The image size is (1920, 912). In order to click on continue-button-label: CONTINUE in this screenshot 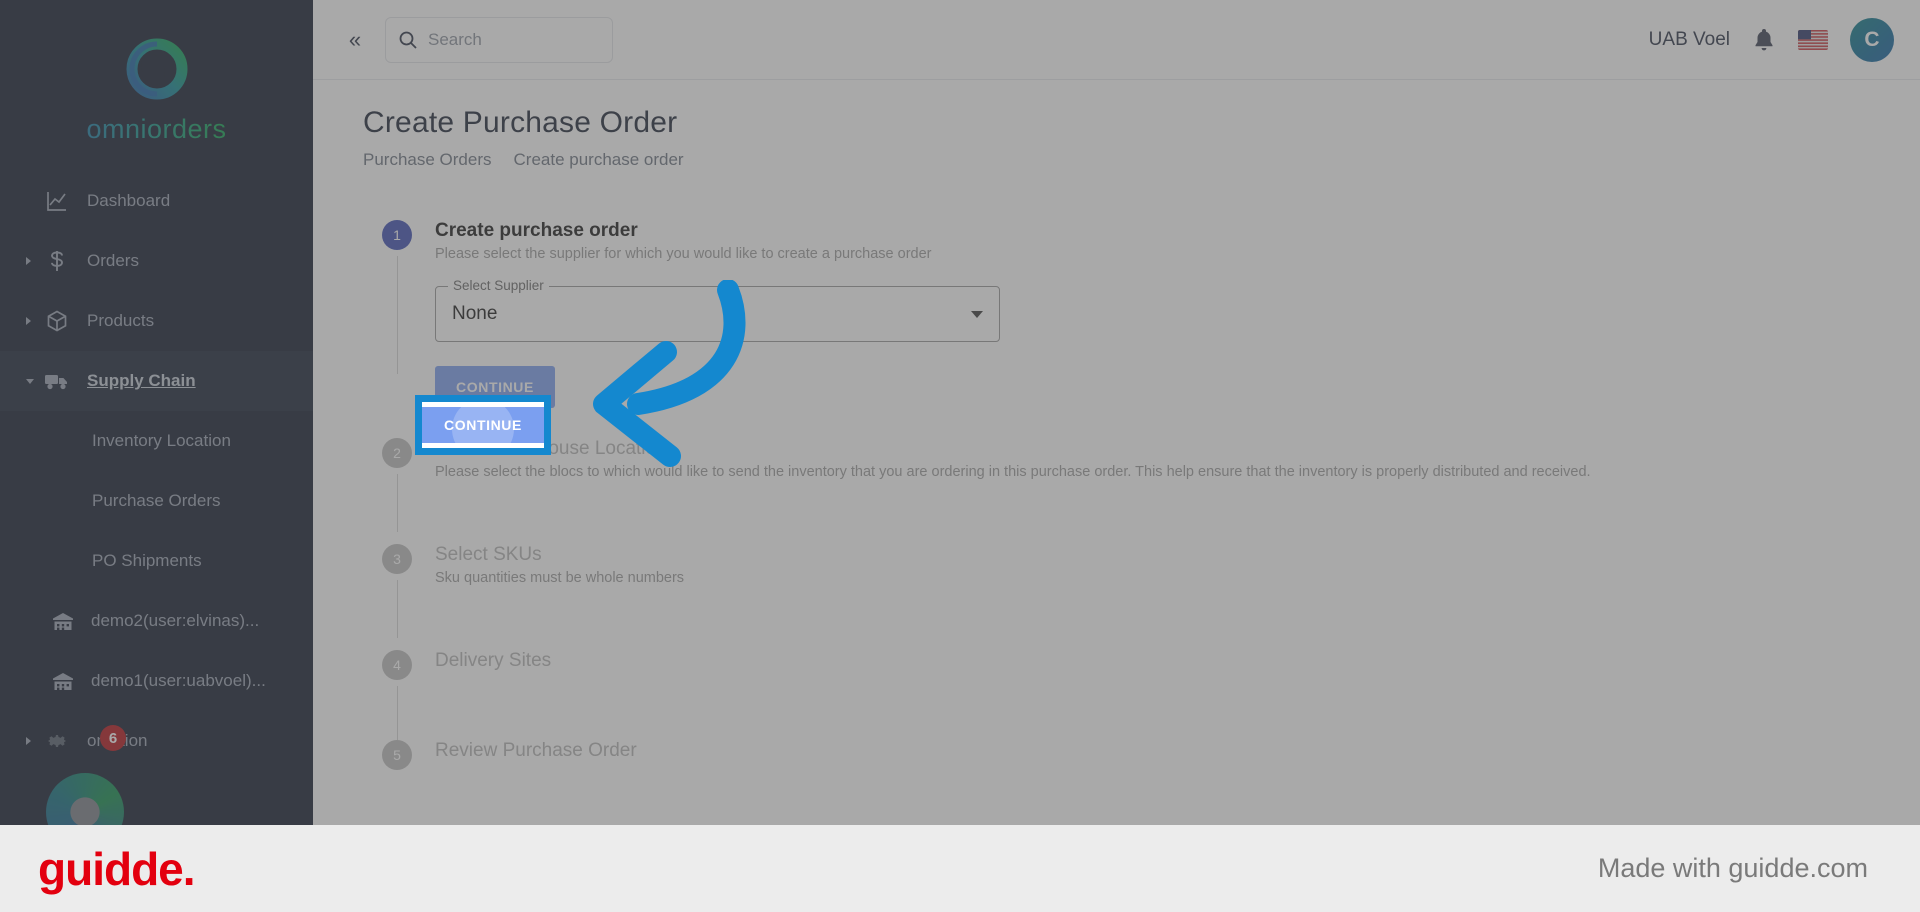, I will do `click(483, 425)`.